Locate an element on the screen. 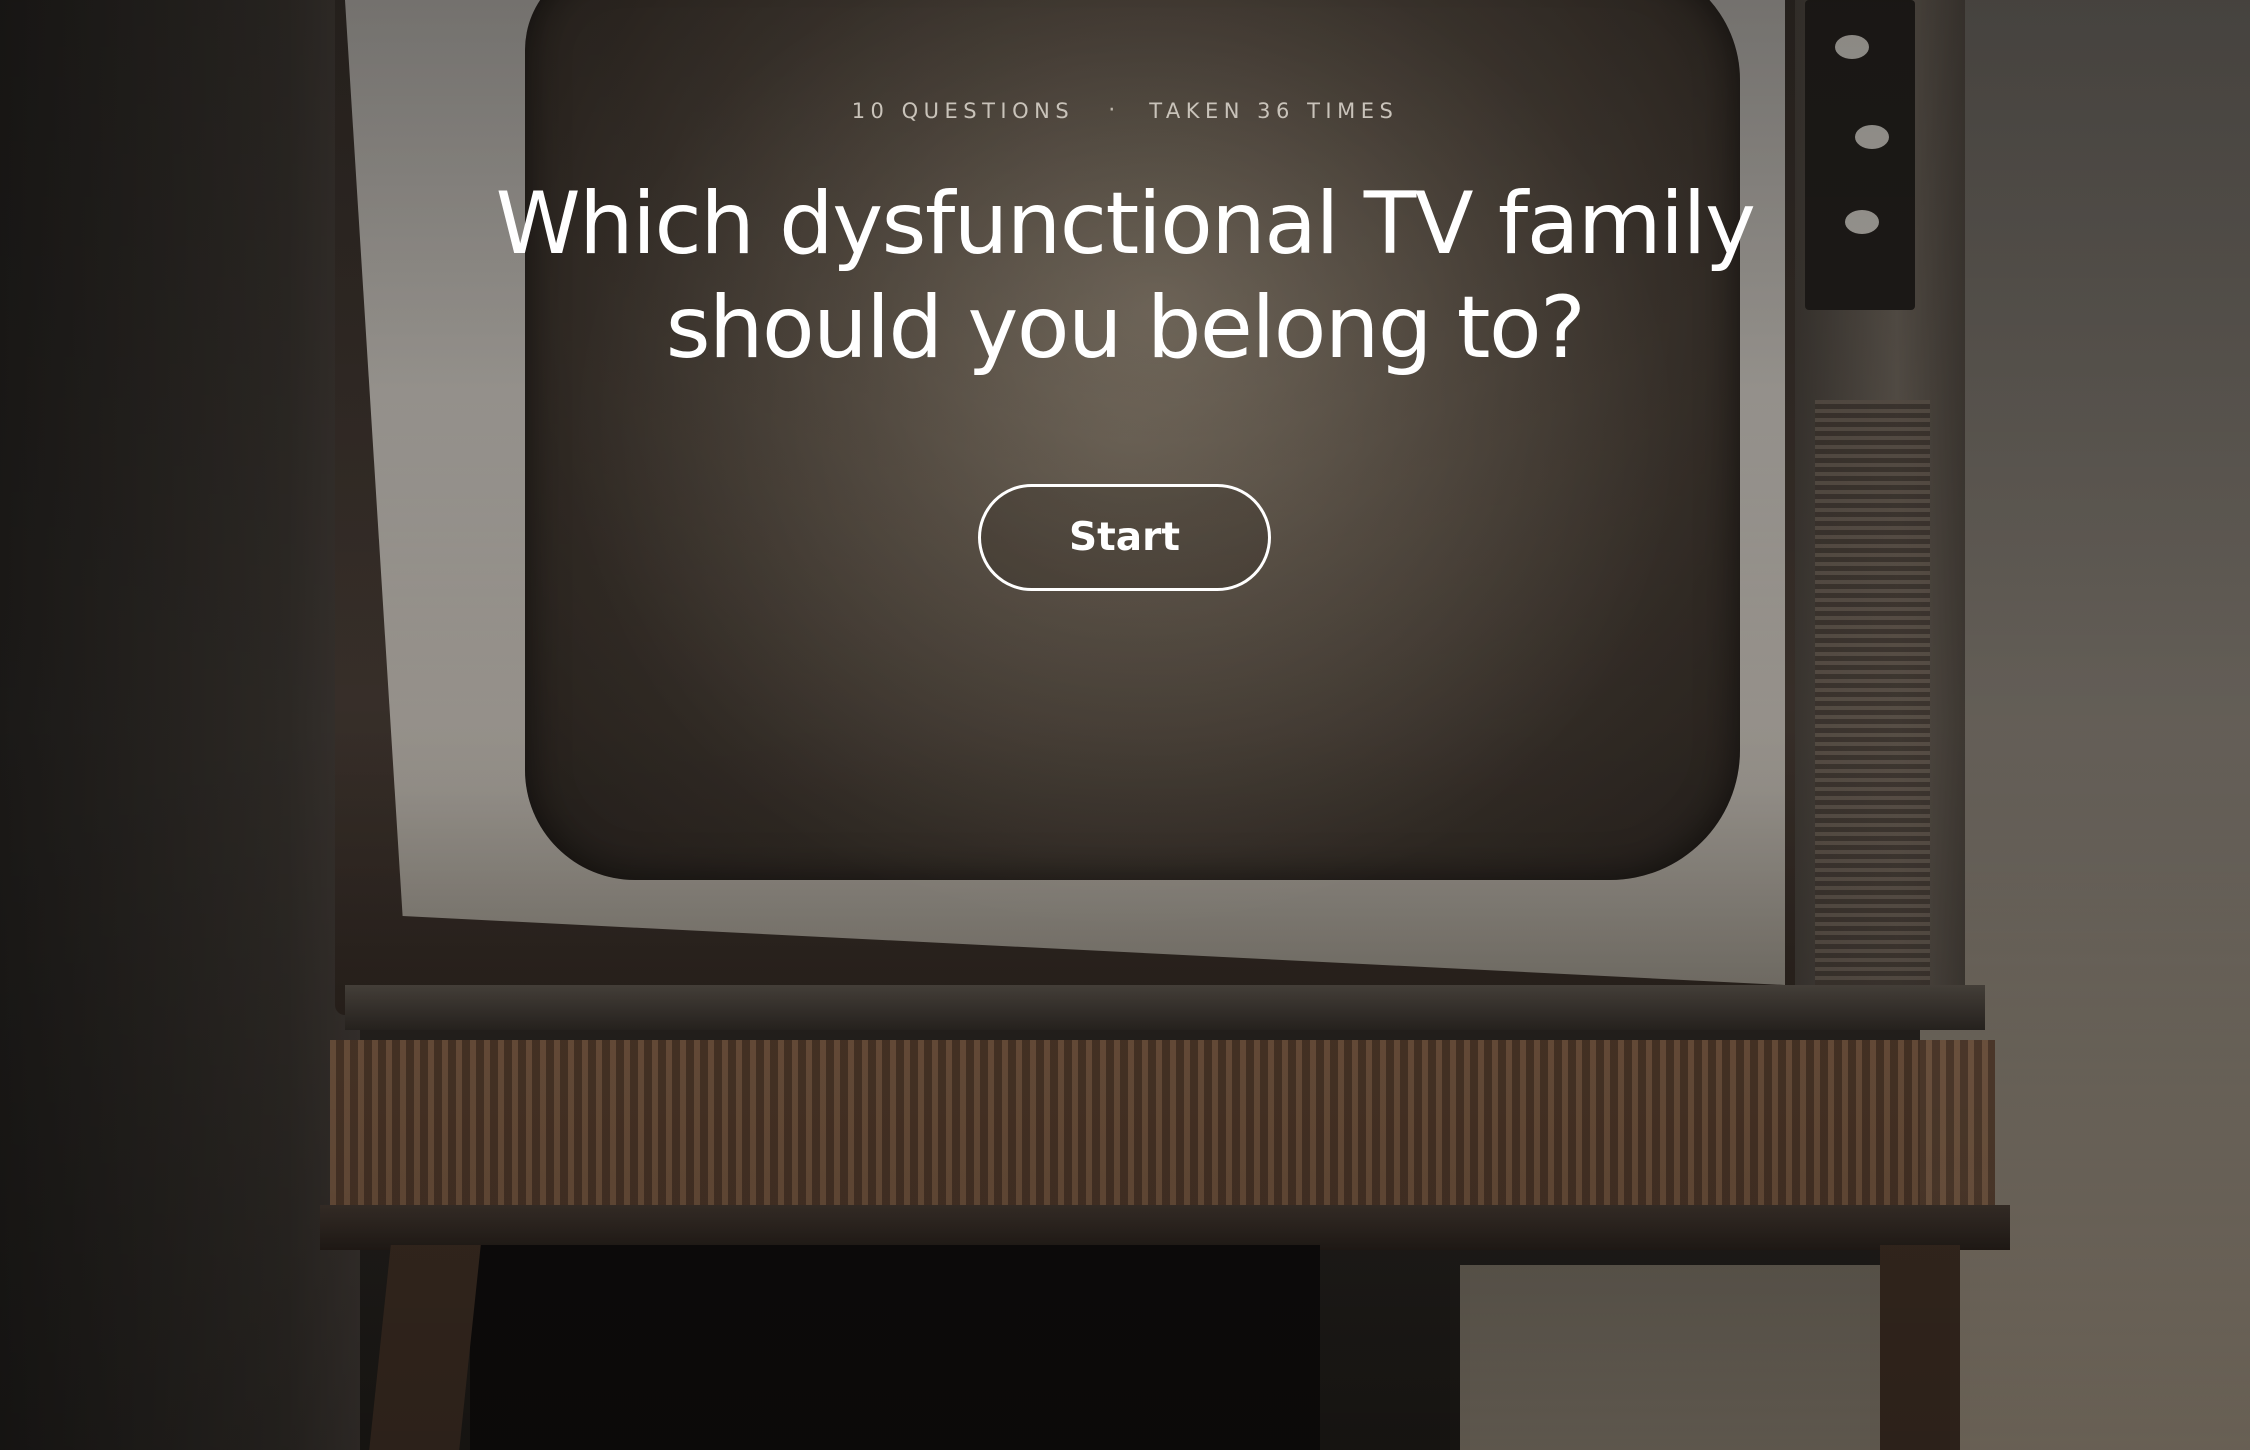 Image resolution: width=2250 pixels, height=1450 pixels. start-button: Start is located at coordinates (1124, 537).